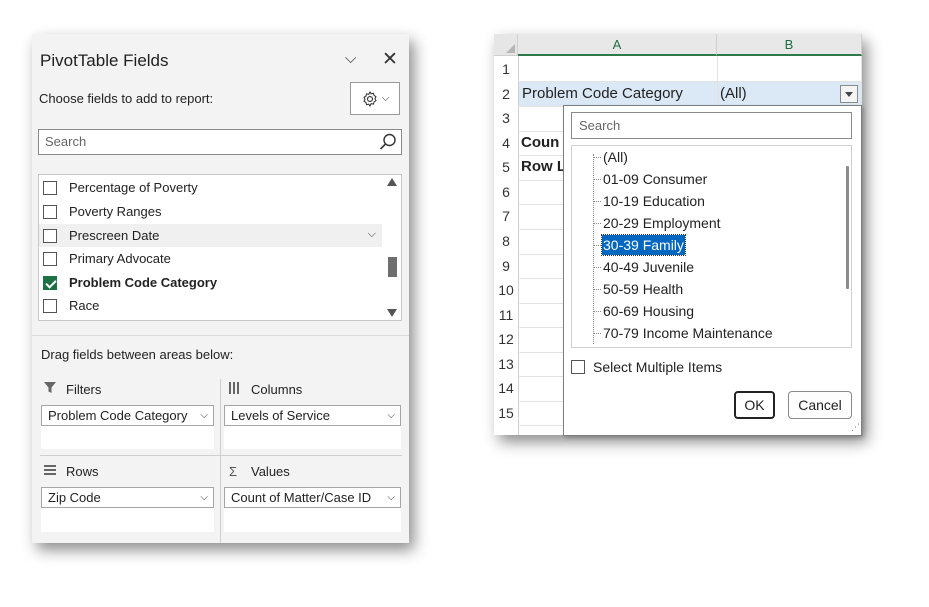  What do you see at coordinates (506, 368) in the screenshot?
I see `row-header: 13` at bounding box center [506, 368].